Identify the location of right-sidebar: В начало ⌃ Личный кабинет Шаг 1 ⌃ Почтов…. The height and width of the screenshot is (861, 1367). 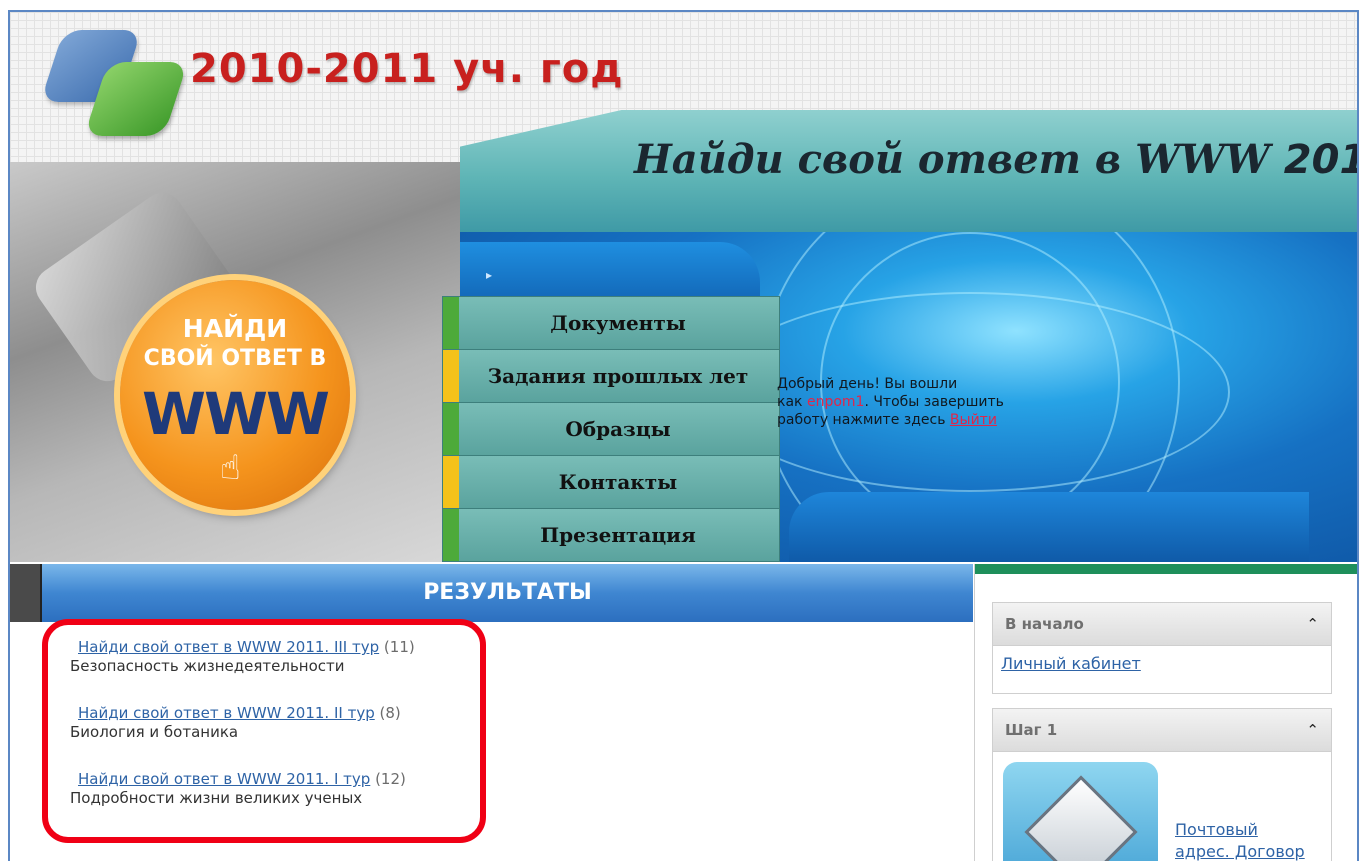
(1165, 712).